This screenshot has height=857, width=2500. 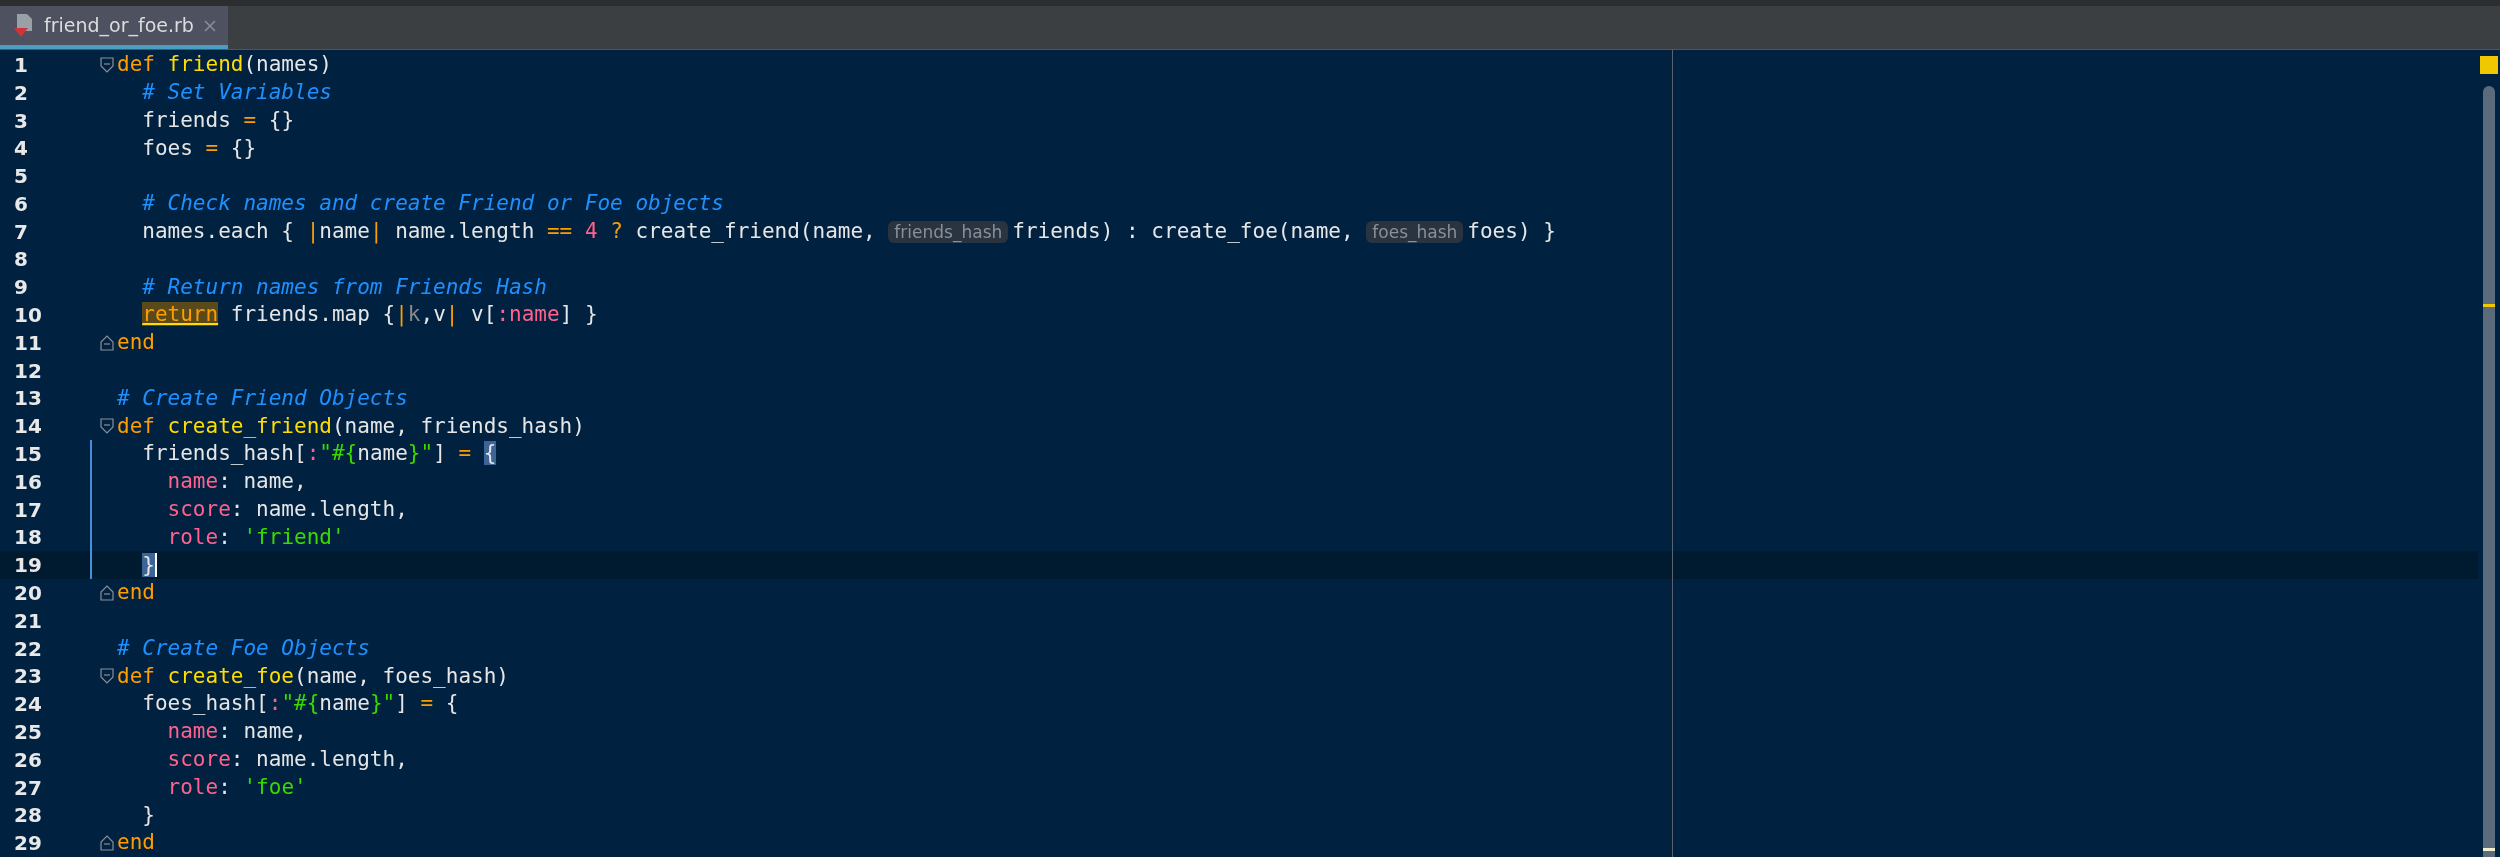 I want to click on code-line: foes) }, so click(x=1511, y=231).